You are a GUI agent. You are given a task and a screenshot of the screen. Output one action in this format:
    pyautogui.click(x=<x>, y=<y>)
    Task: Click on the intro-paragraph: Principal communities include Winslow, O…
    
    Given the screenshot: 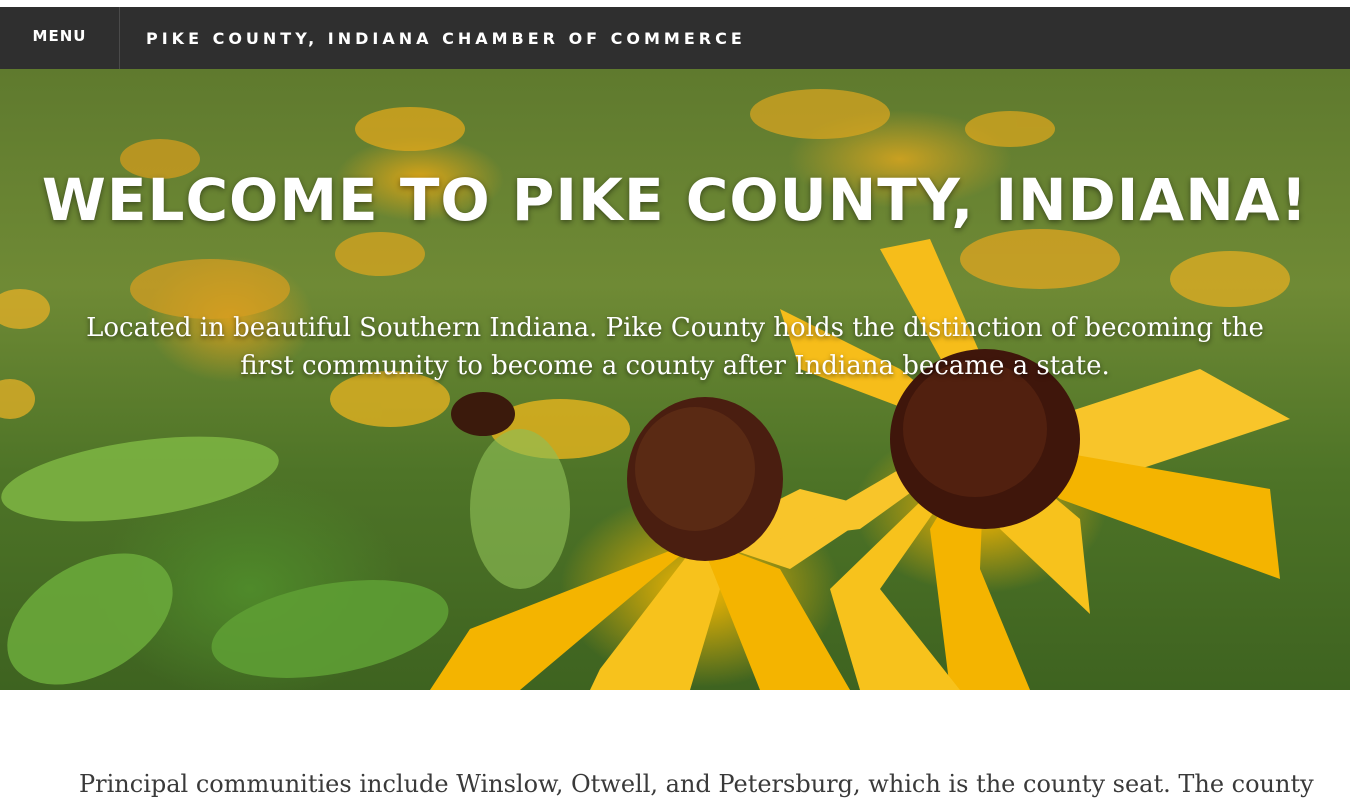 What is the action you would take?
    pyautogui.click(x=696, y=784)
    